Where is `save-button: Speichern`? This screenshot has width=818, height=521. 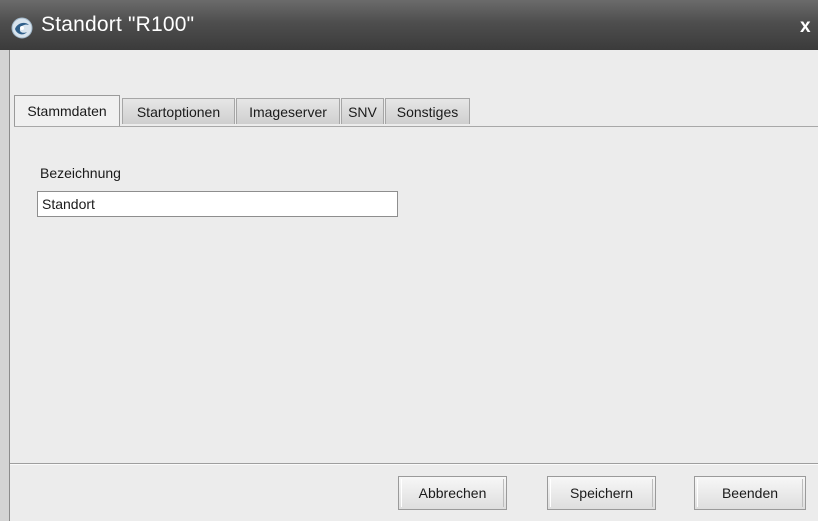 save-button: Speichern is located at coordinates (601, 493).